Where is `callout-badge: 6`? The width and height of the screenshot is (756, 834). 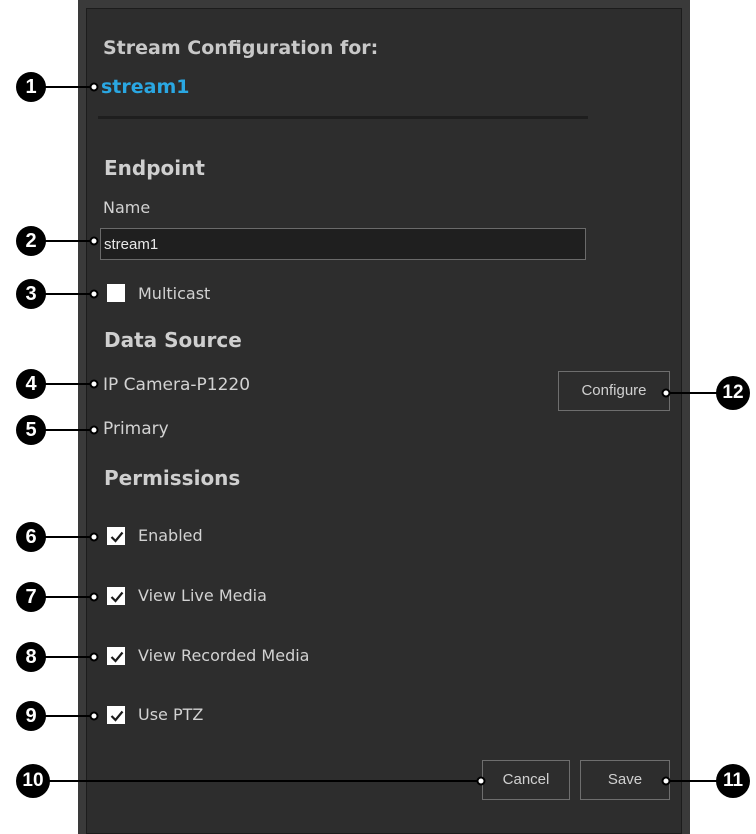 callout-badge: 6 is located at coordinates (31, 537).